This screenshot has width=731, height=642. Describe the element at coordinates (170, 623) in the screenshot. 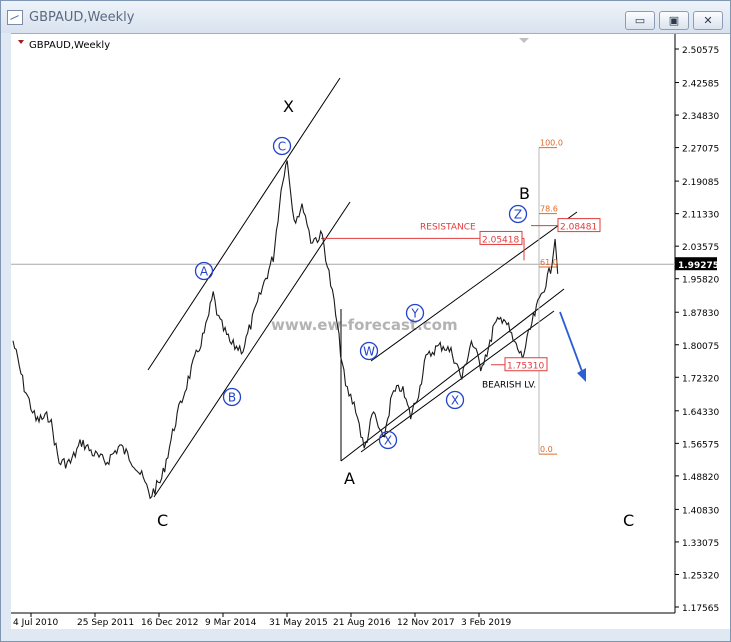

I see `time-tick-label: 16 Dec 2012` at that location.